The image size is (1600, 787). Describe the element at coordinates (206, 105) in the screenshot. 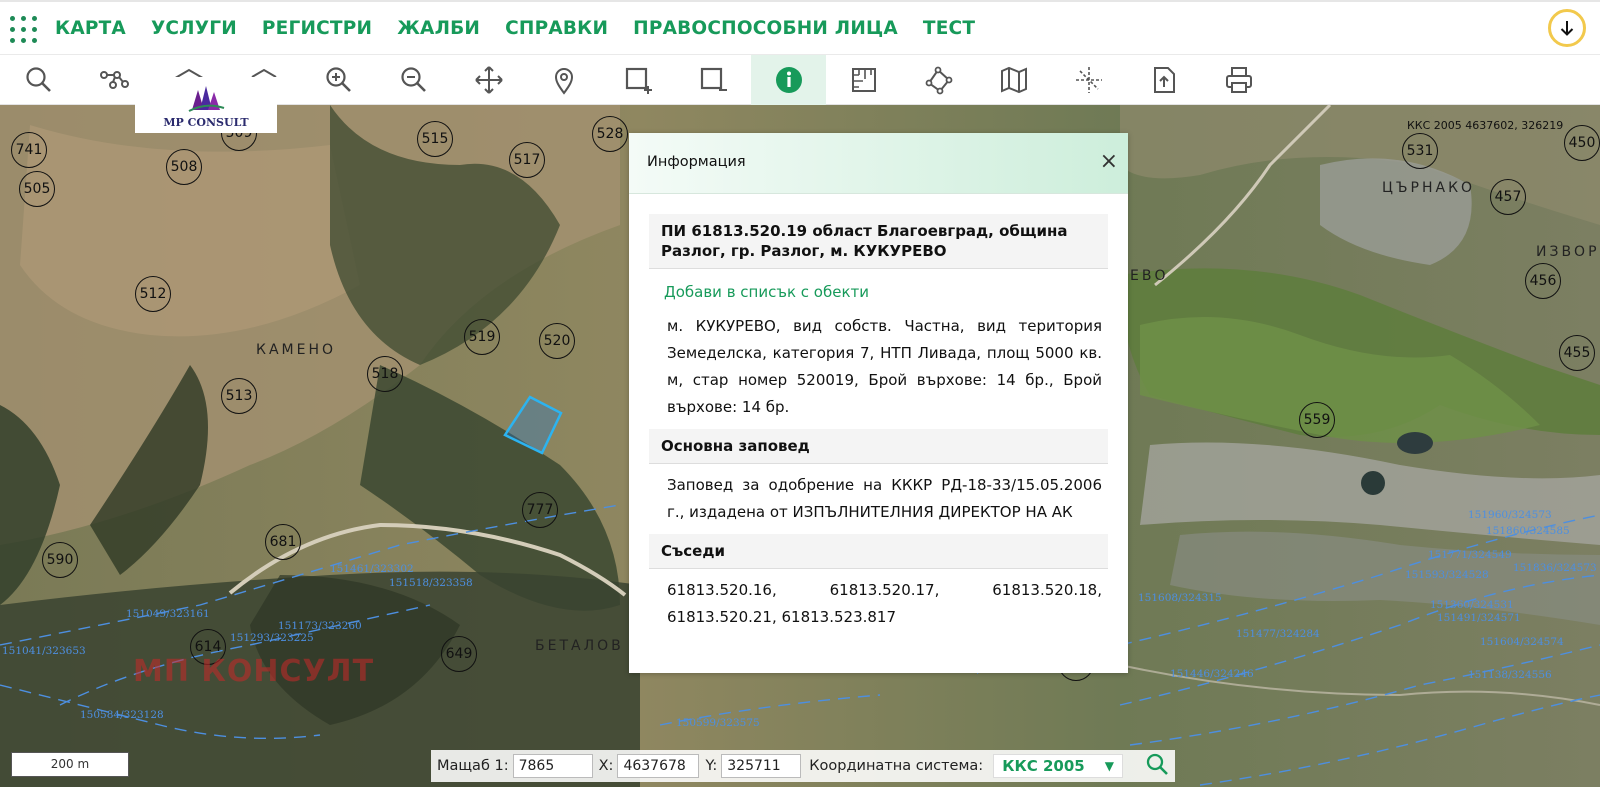

I see `company-logo: MP CONSULT` at that location.